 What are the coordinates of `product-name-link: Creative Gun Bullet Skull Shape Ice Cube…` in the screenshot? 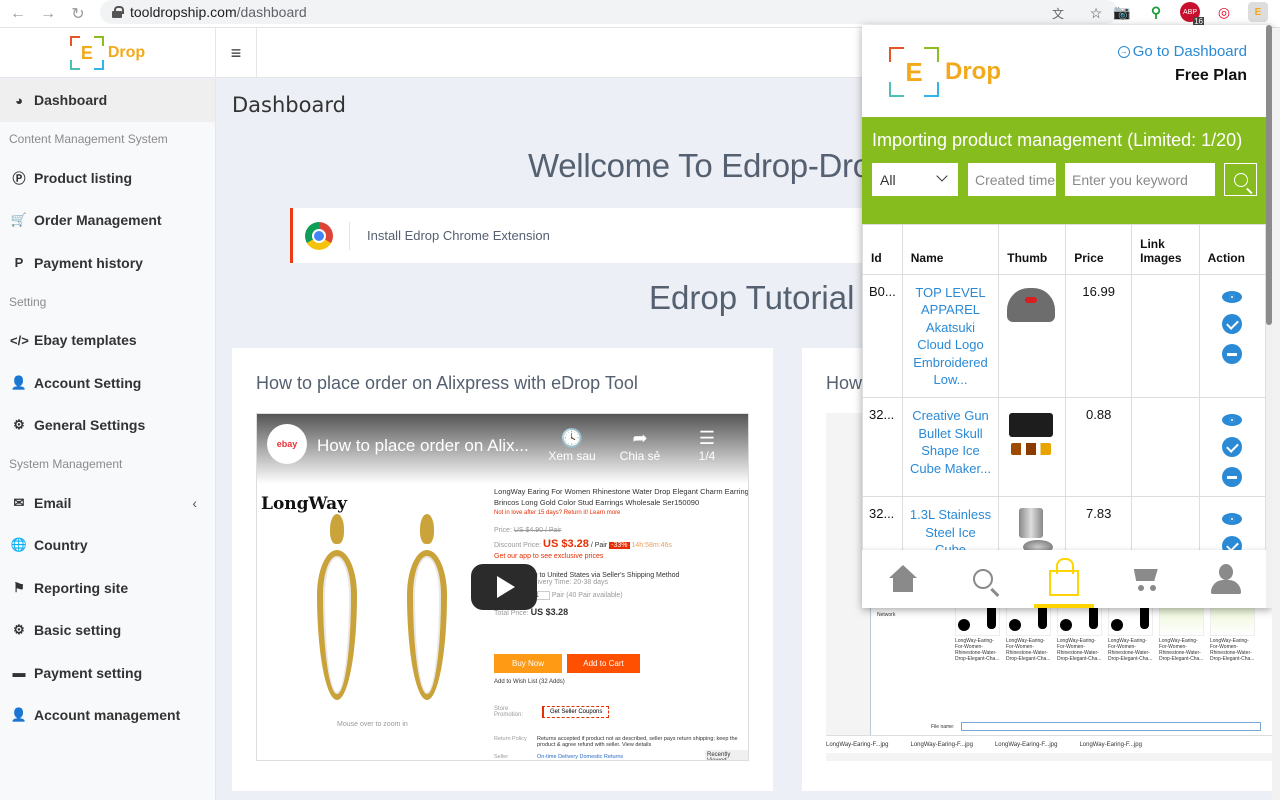 It's located at (950, 441).